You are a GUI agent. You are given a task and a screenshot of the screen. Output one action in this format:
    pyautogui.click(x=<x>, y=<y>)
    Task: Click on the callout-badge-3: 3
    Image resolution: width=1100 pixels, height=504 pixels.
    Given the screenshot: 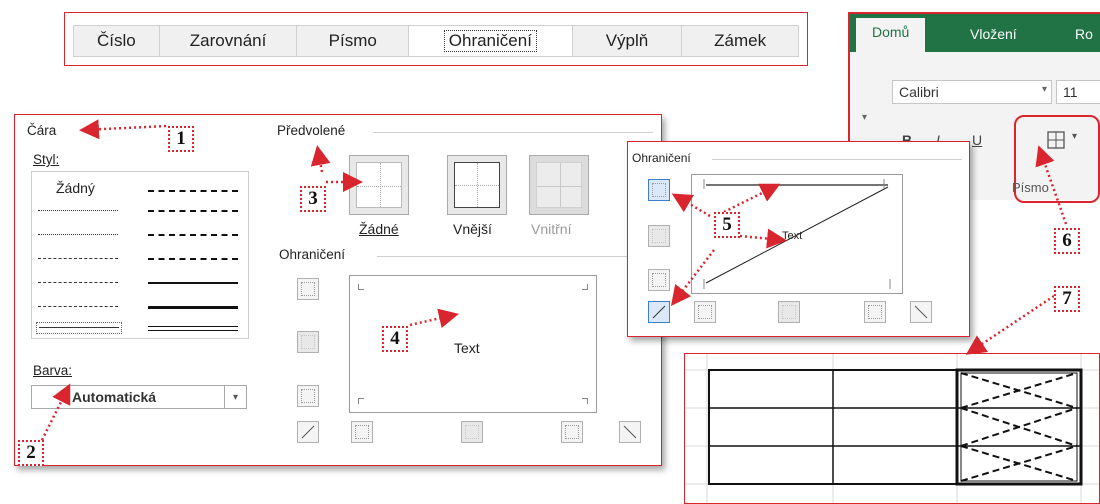 What is the action you would take?
    pyautogui.click(x=313, y=199)
    